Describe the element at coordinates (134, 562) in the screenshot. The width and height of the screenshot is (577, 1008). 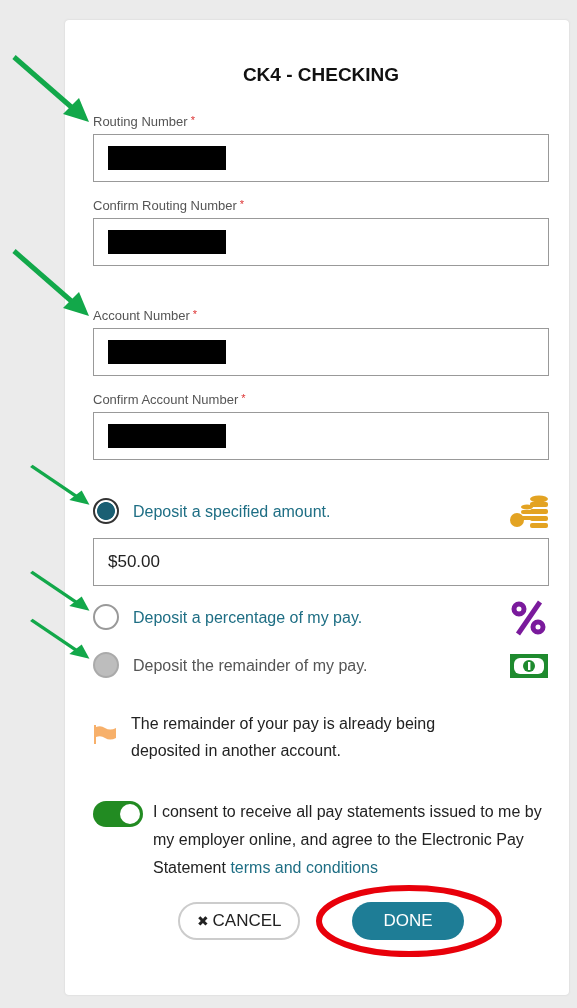
I see `amount-value: $50.00` at that location.